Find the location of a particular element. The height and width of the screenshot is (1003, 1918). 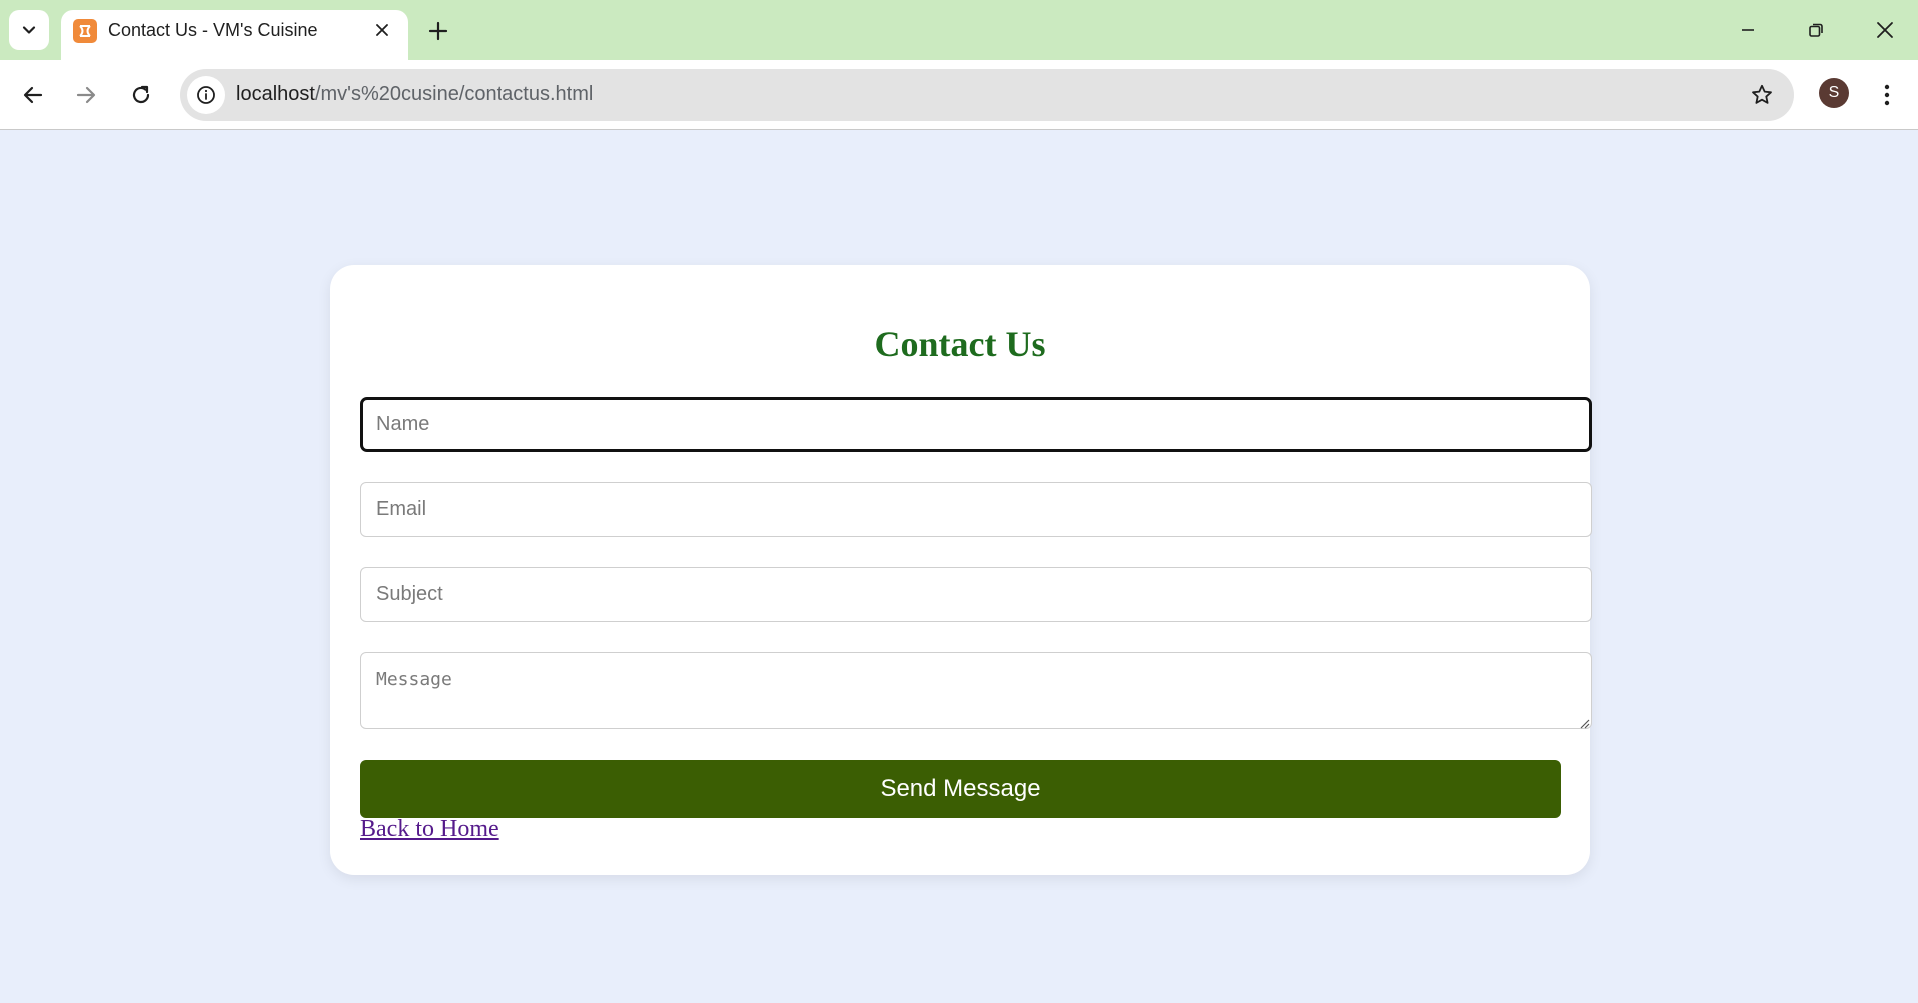

subject-input is located at coordinates (976, 594).